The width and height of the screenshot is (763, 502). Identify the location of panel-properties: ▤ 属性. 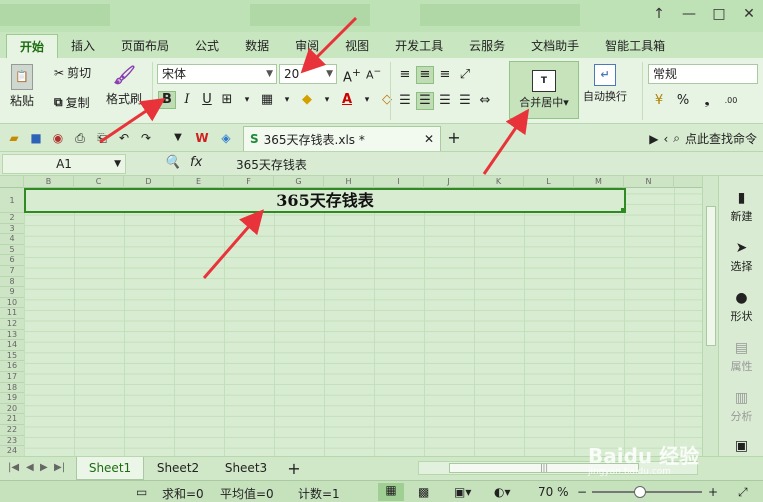
(741, 357).